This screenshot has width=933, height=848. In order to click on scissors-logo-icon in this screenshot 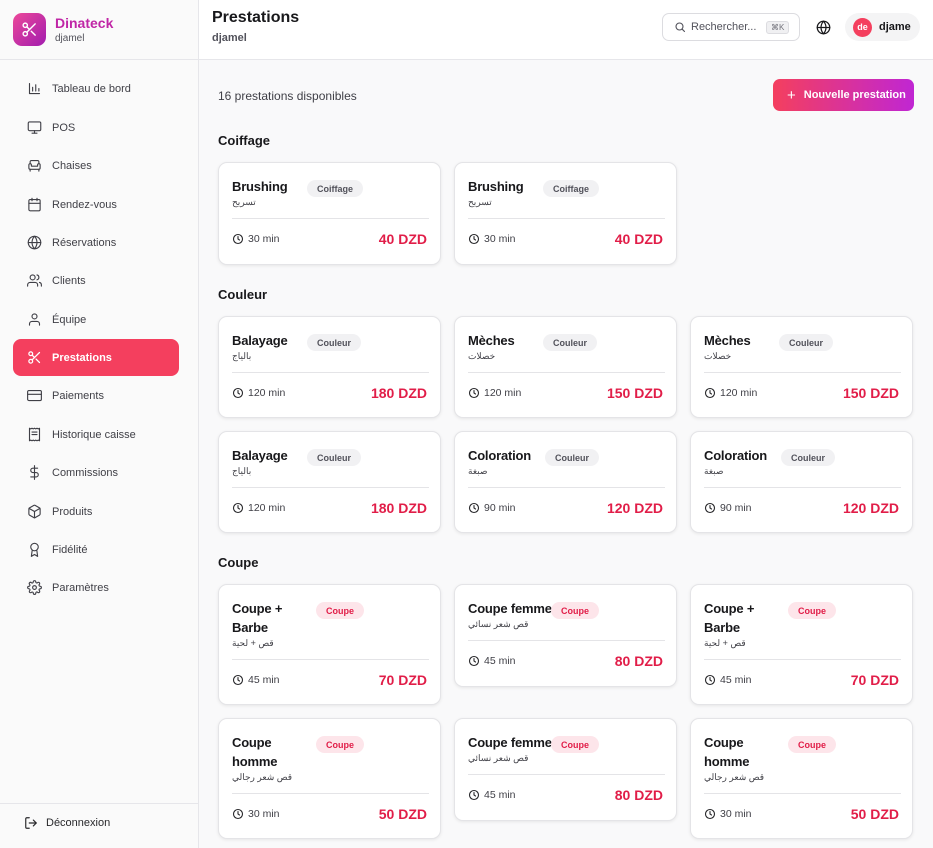, I will do `click(29, 29)`.